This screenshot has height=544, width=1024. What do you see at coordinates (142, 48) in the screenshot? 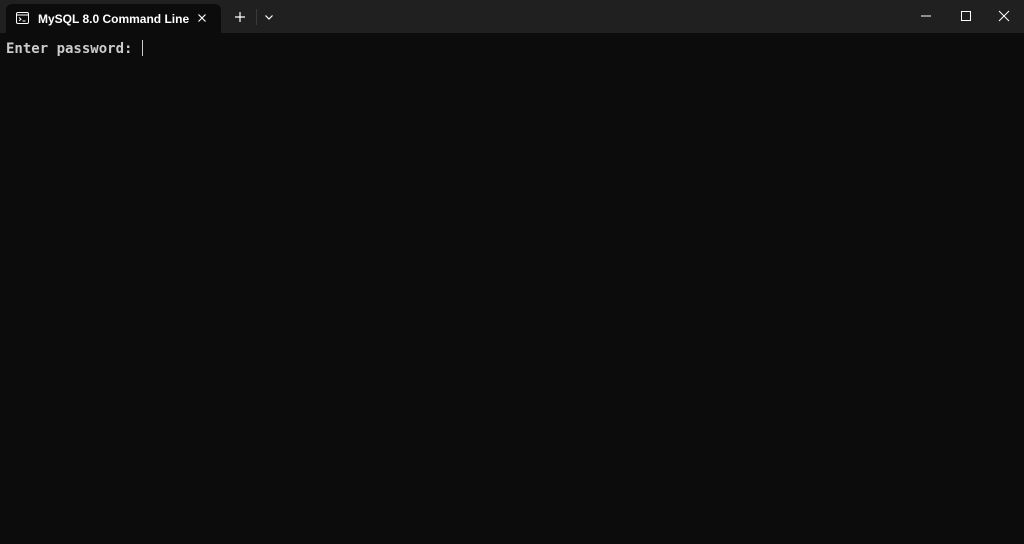
I see `text-cursor` at bounding box center [142, 48].